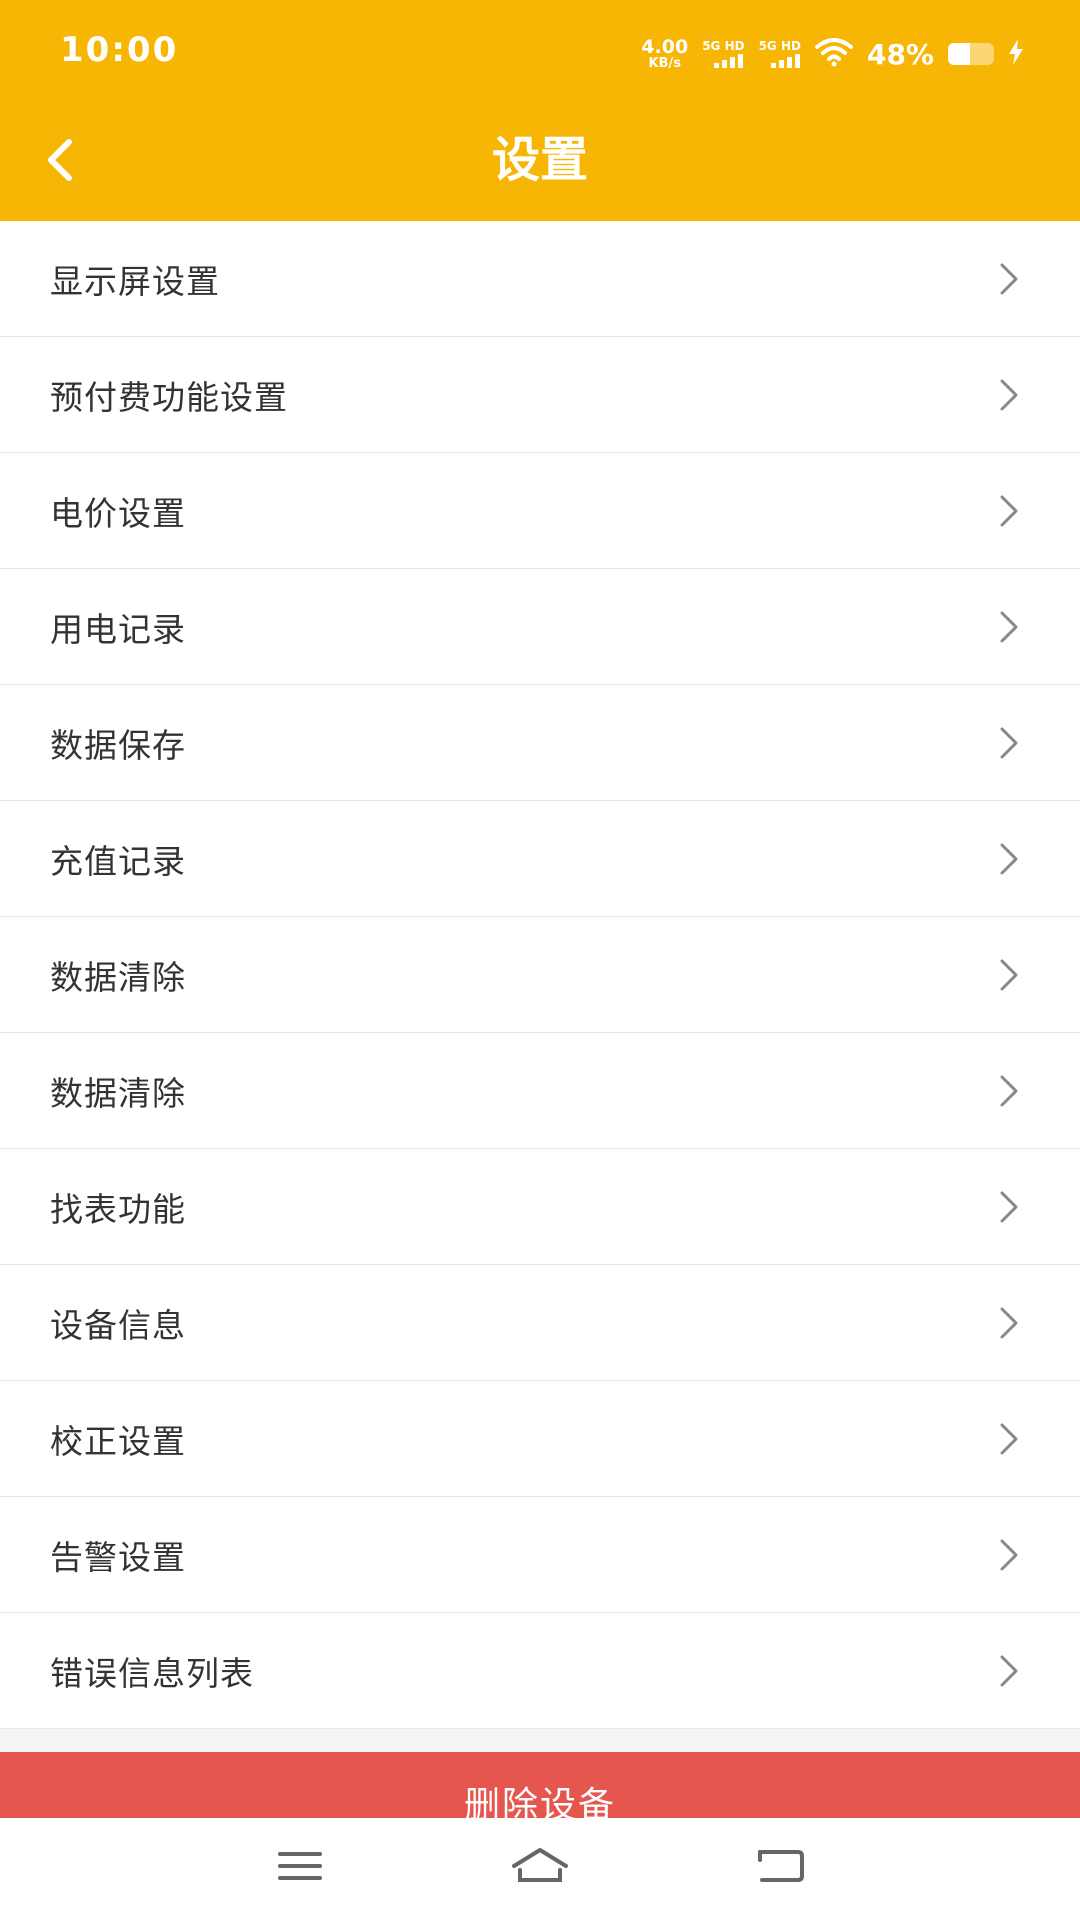 This screenshot has height=1920, width=1080. Describe the element at coordinates (118, 1557) in the screenshot. I see `menu-item-label: 告警设置` at that location.